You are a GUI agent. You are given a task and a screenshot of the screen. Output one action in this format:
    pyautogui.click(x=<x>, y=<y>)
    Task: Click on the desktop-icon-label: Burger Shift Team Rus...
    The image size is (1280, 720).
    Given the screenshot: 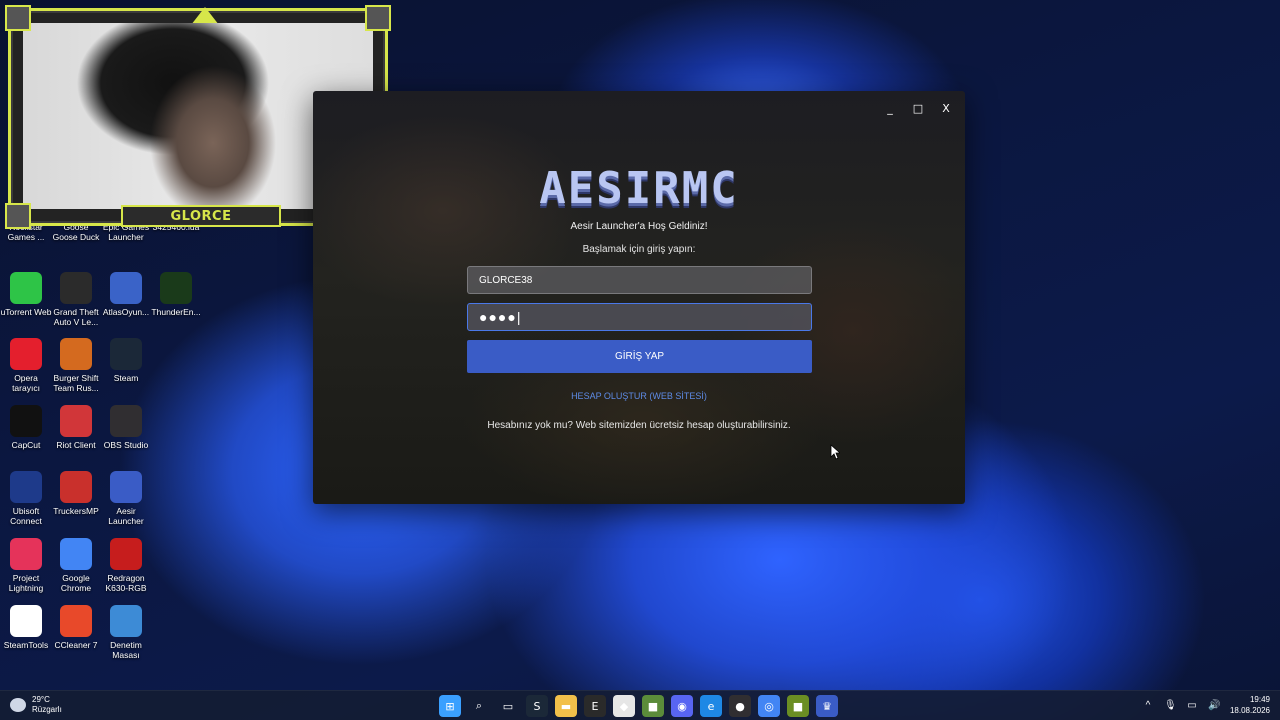 What is the action you would take?
    pyautogui.click(x=76, y=383)
    